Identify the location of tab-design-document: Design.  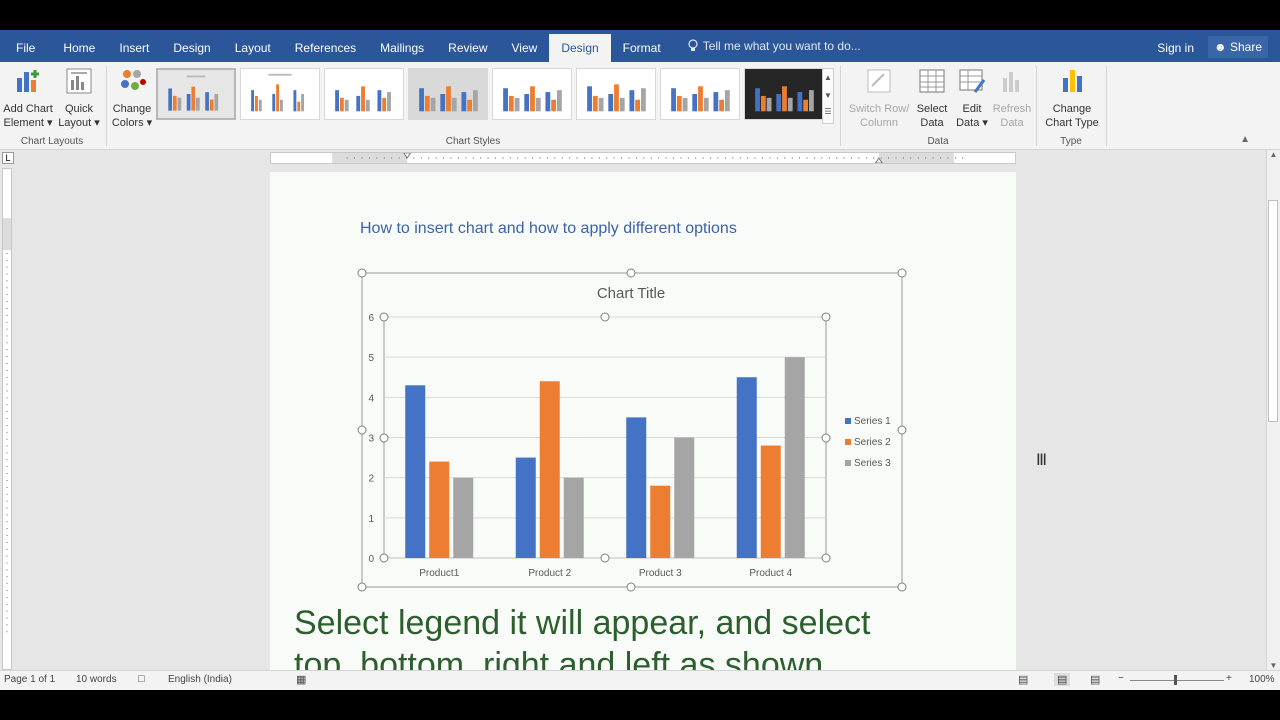
(191, 46).